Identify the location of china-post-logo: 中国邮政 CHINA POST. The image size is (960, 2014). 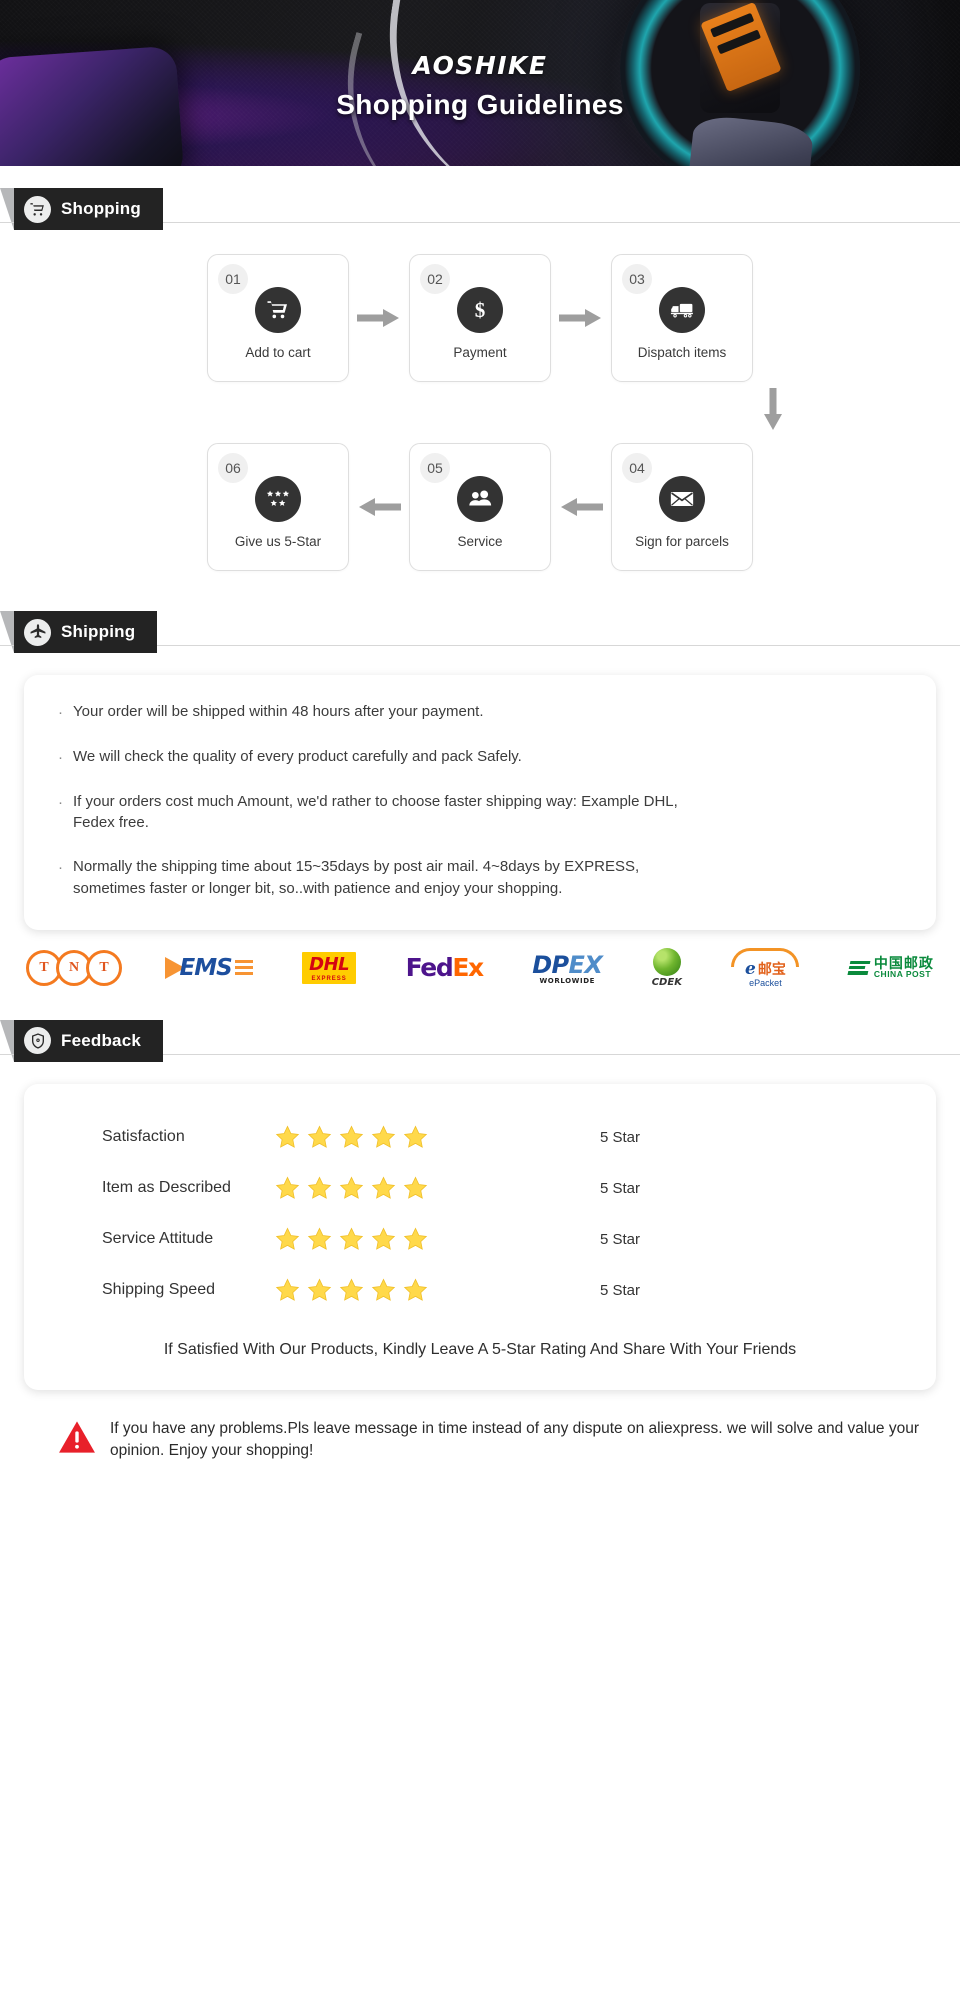
(890, 968).